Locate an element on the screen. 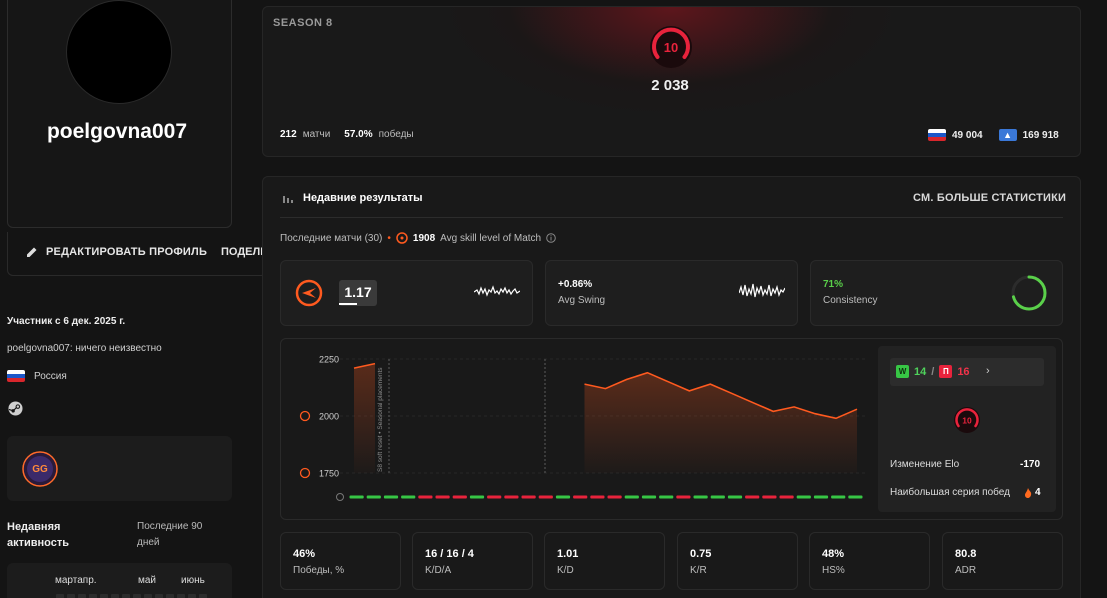 The image size is (1107, 598). more-stats-link: СМ. БОЛЬШЕ СТАТИСТИКИ is located at coordinates (989, 198).